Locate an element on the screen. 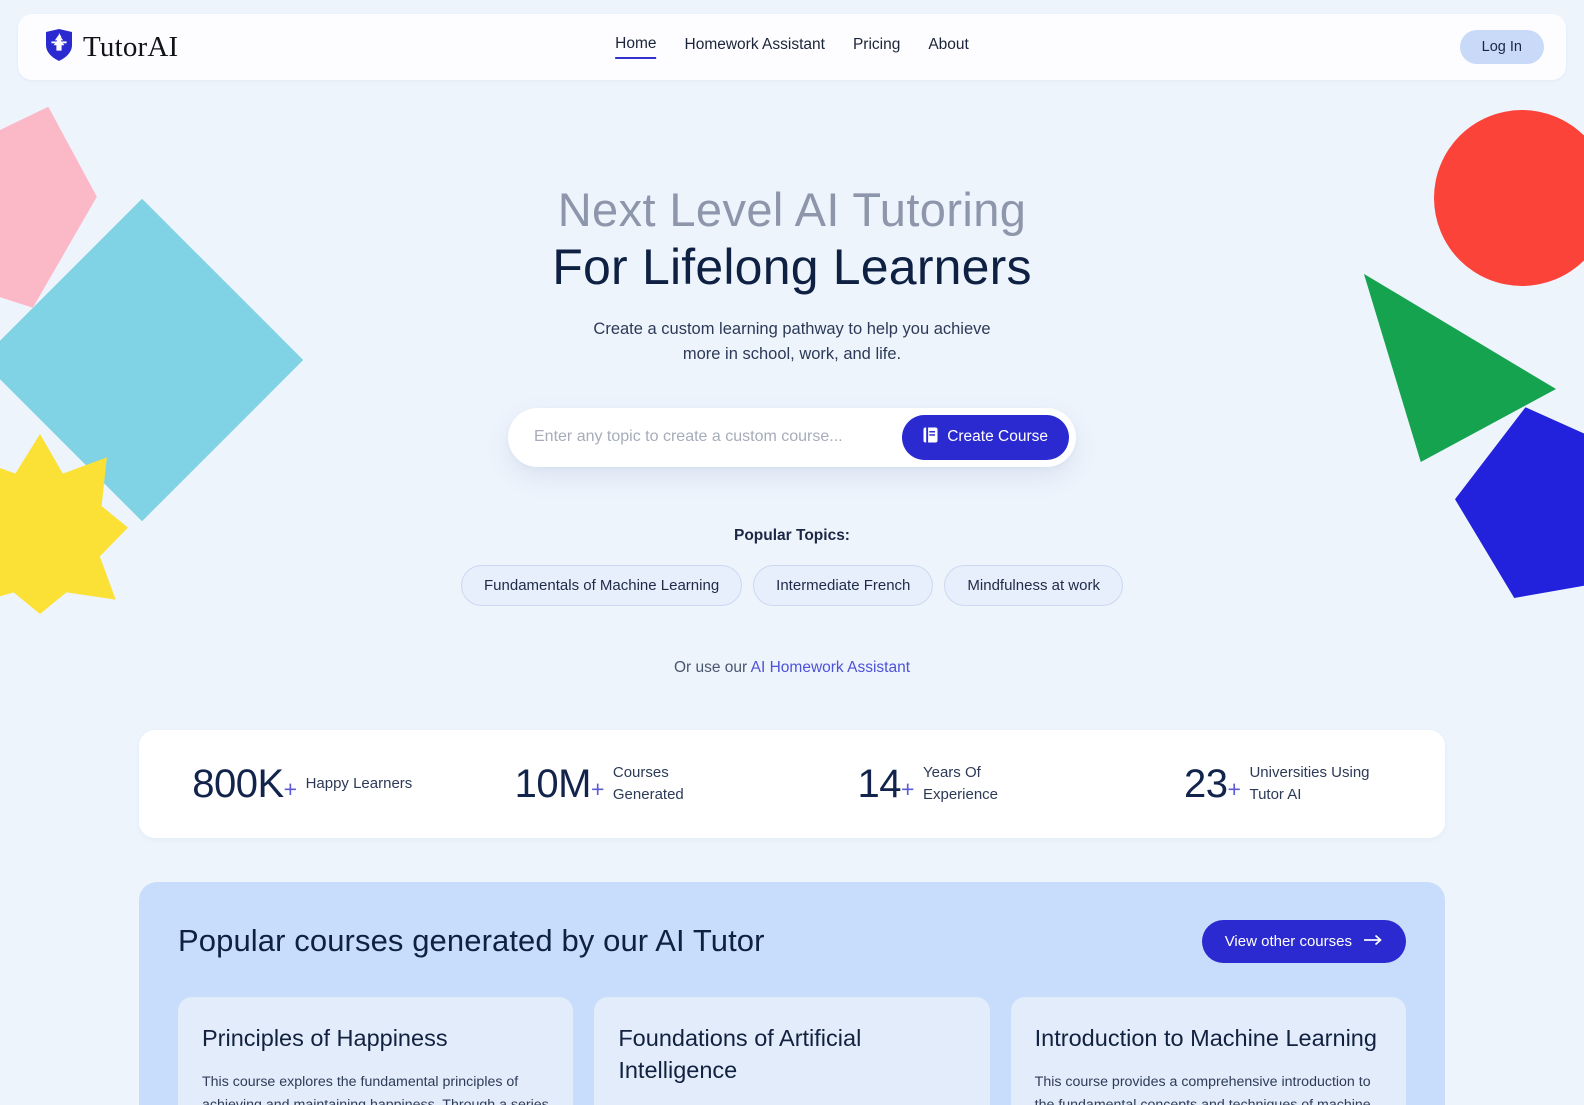 Image resolution: width=1584 pixels, height=1105 pixels. topic-chip-intermediate-french: Intermediate French is located at coordinates (843, 585).